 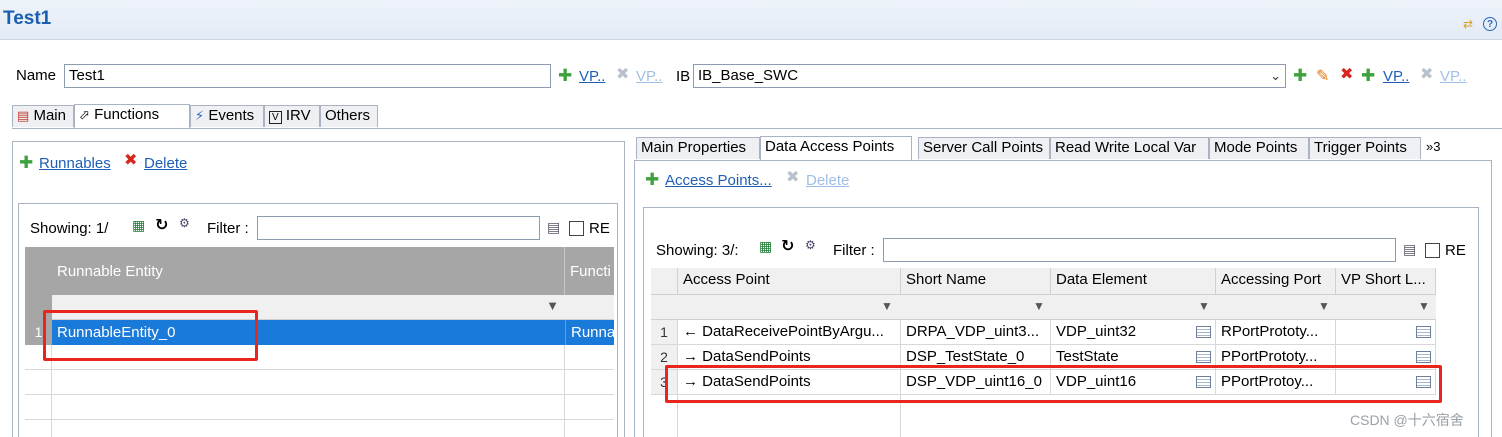 I want to click on showing-count: Showing: 1/, so click(x=69, y=228).